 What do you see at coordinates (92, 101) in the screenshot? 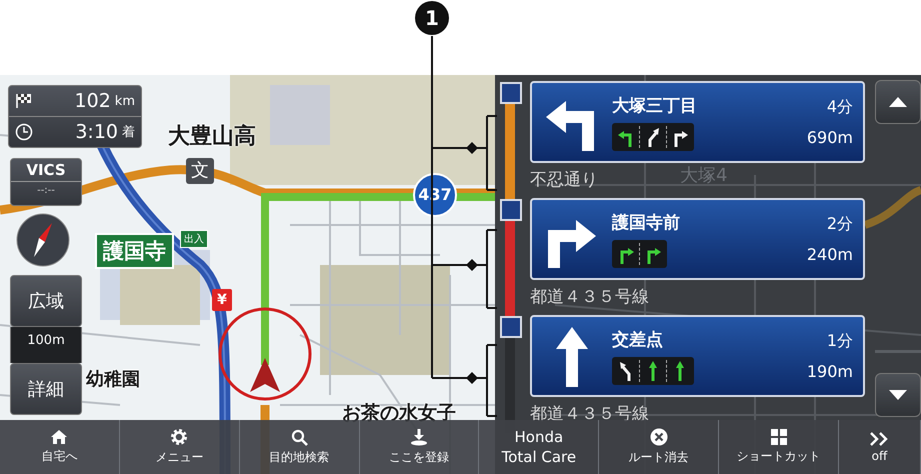
I see `distance-text: 102` at bounding box center [92, 101].